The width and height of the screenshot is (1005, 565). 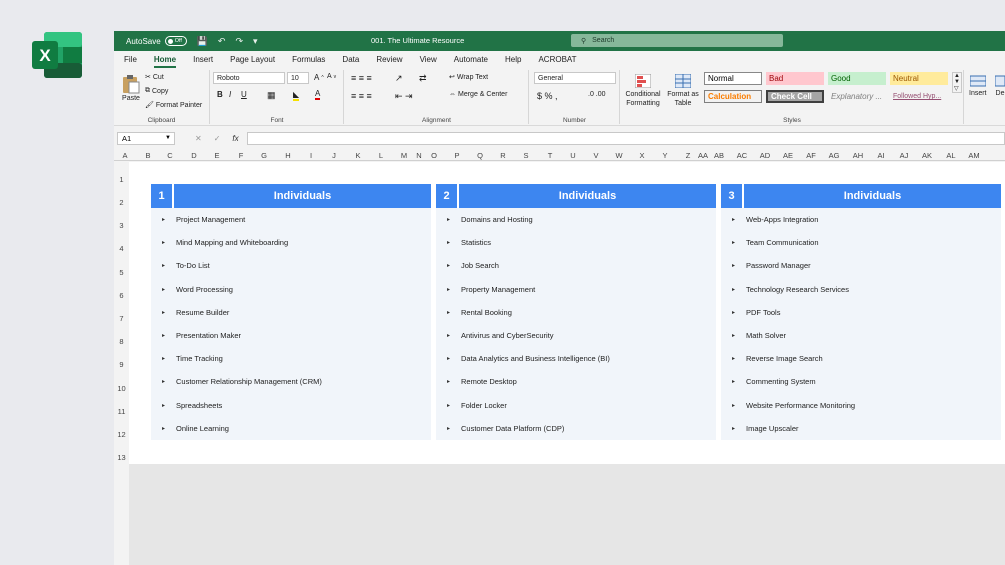 What do you see at coordinates (216, 155) in the screenshot?
I see `column-header: E` at bounding box center [216, 155].